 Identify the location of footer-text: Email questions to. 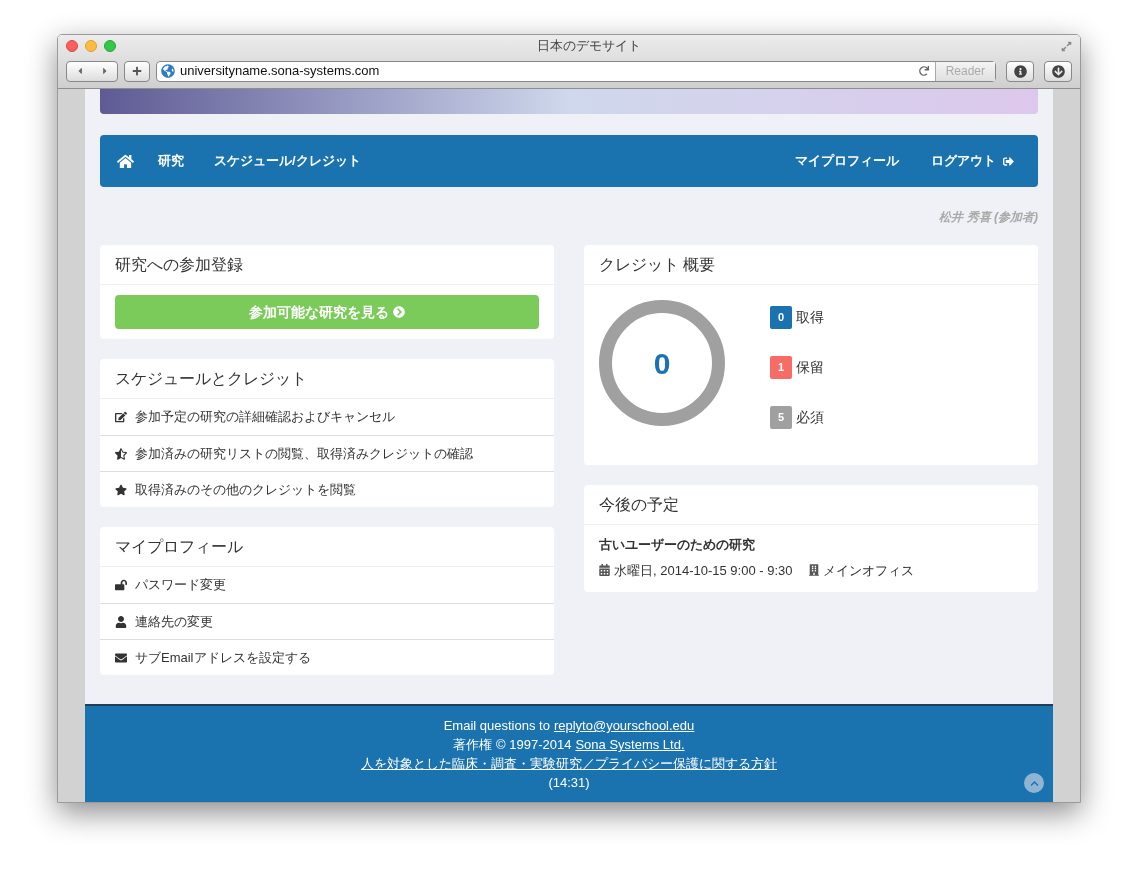
(496, 726).